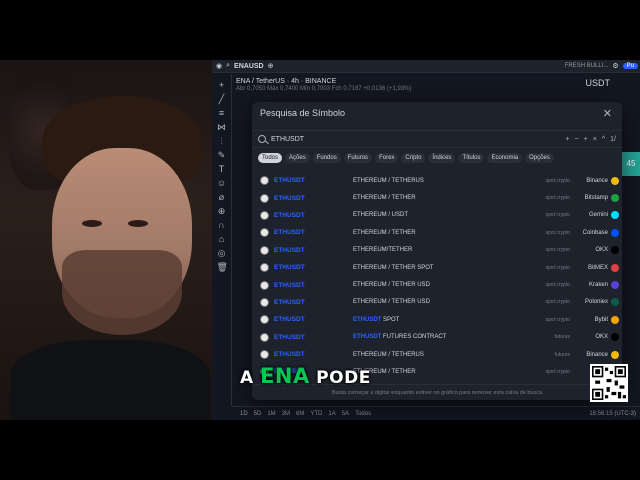 This screenshot has height=480, width=640. What do you see at coordinates (286, 414) in the screenshot?
I see `tf-3m: 3M` at bounding box center [286, 414].